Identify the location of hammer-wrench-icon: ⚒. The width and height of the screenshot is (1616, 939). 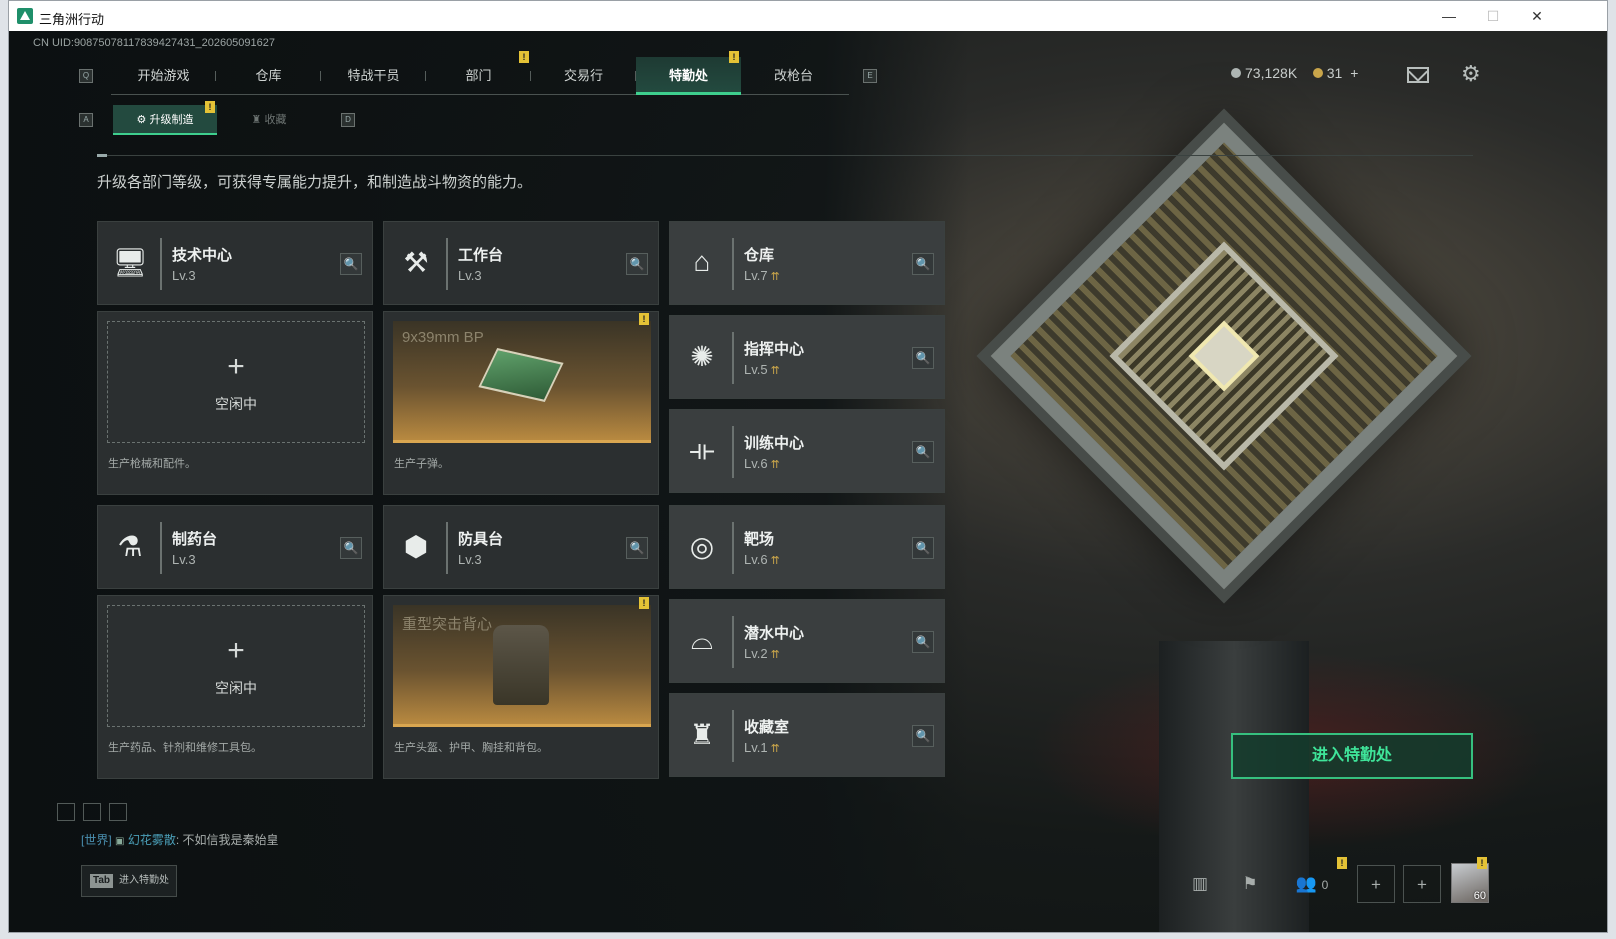
(416, 262).